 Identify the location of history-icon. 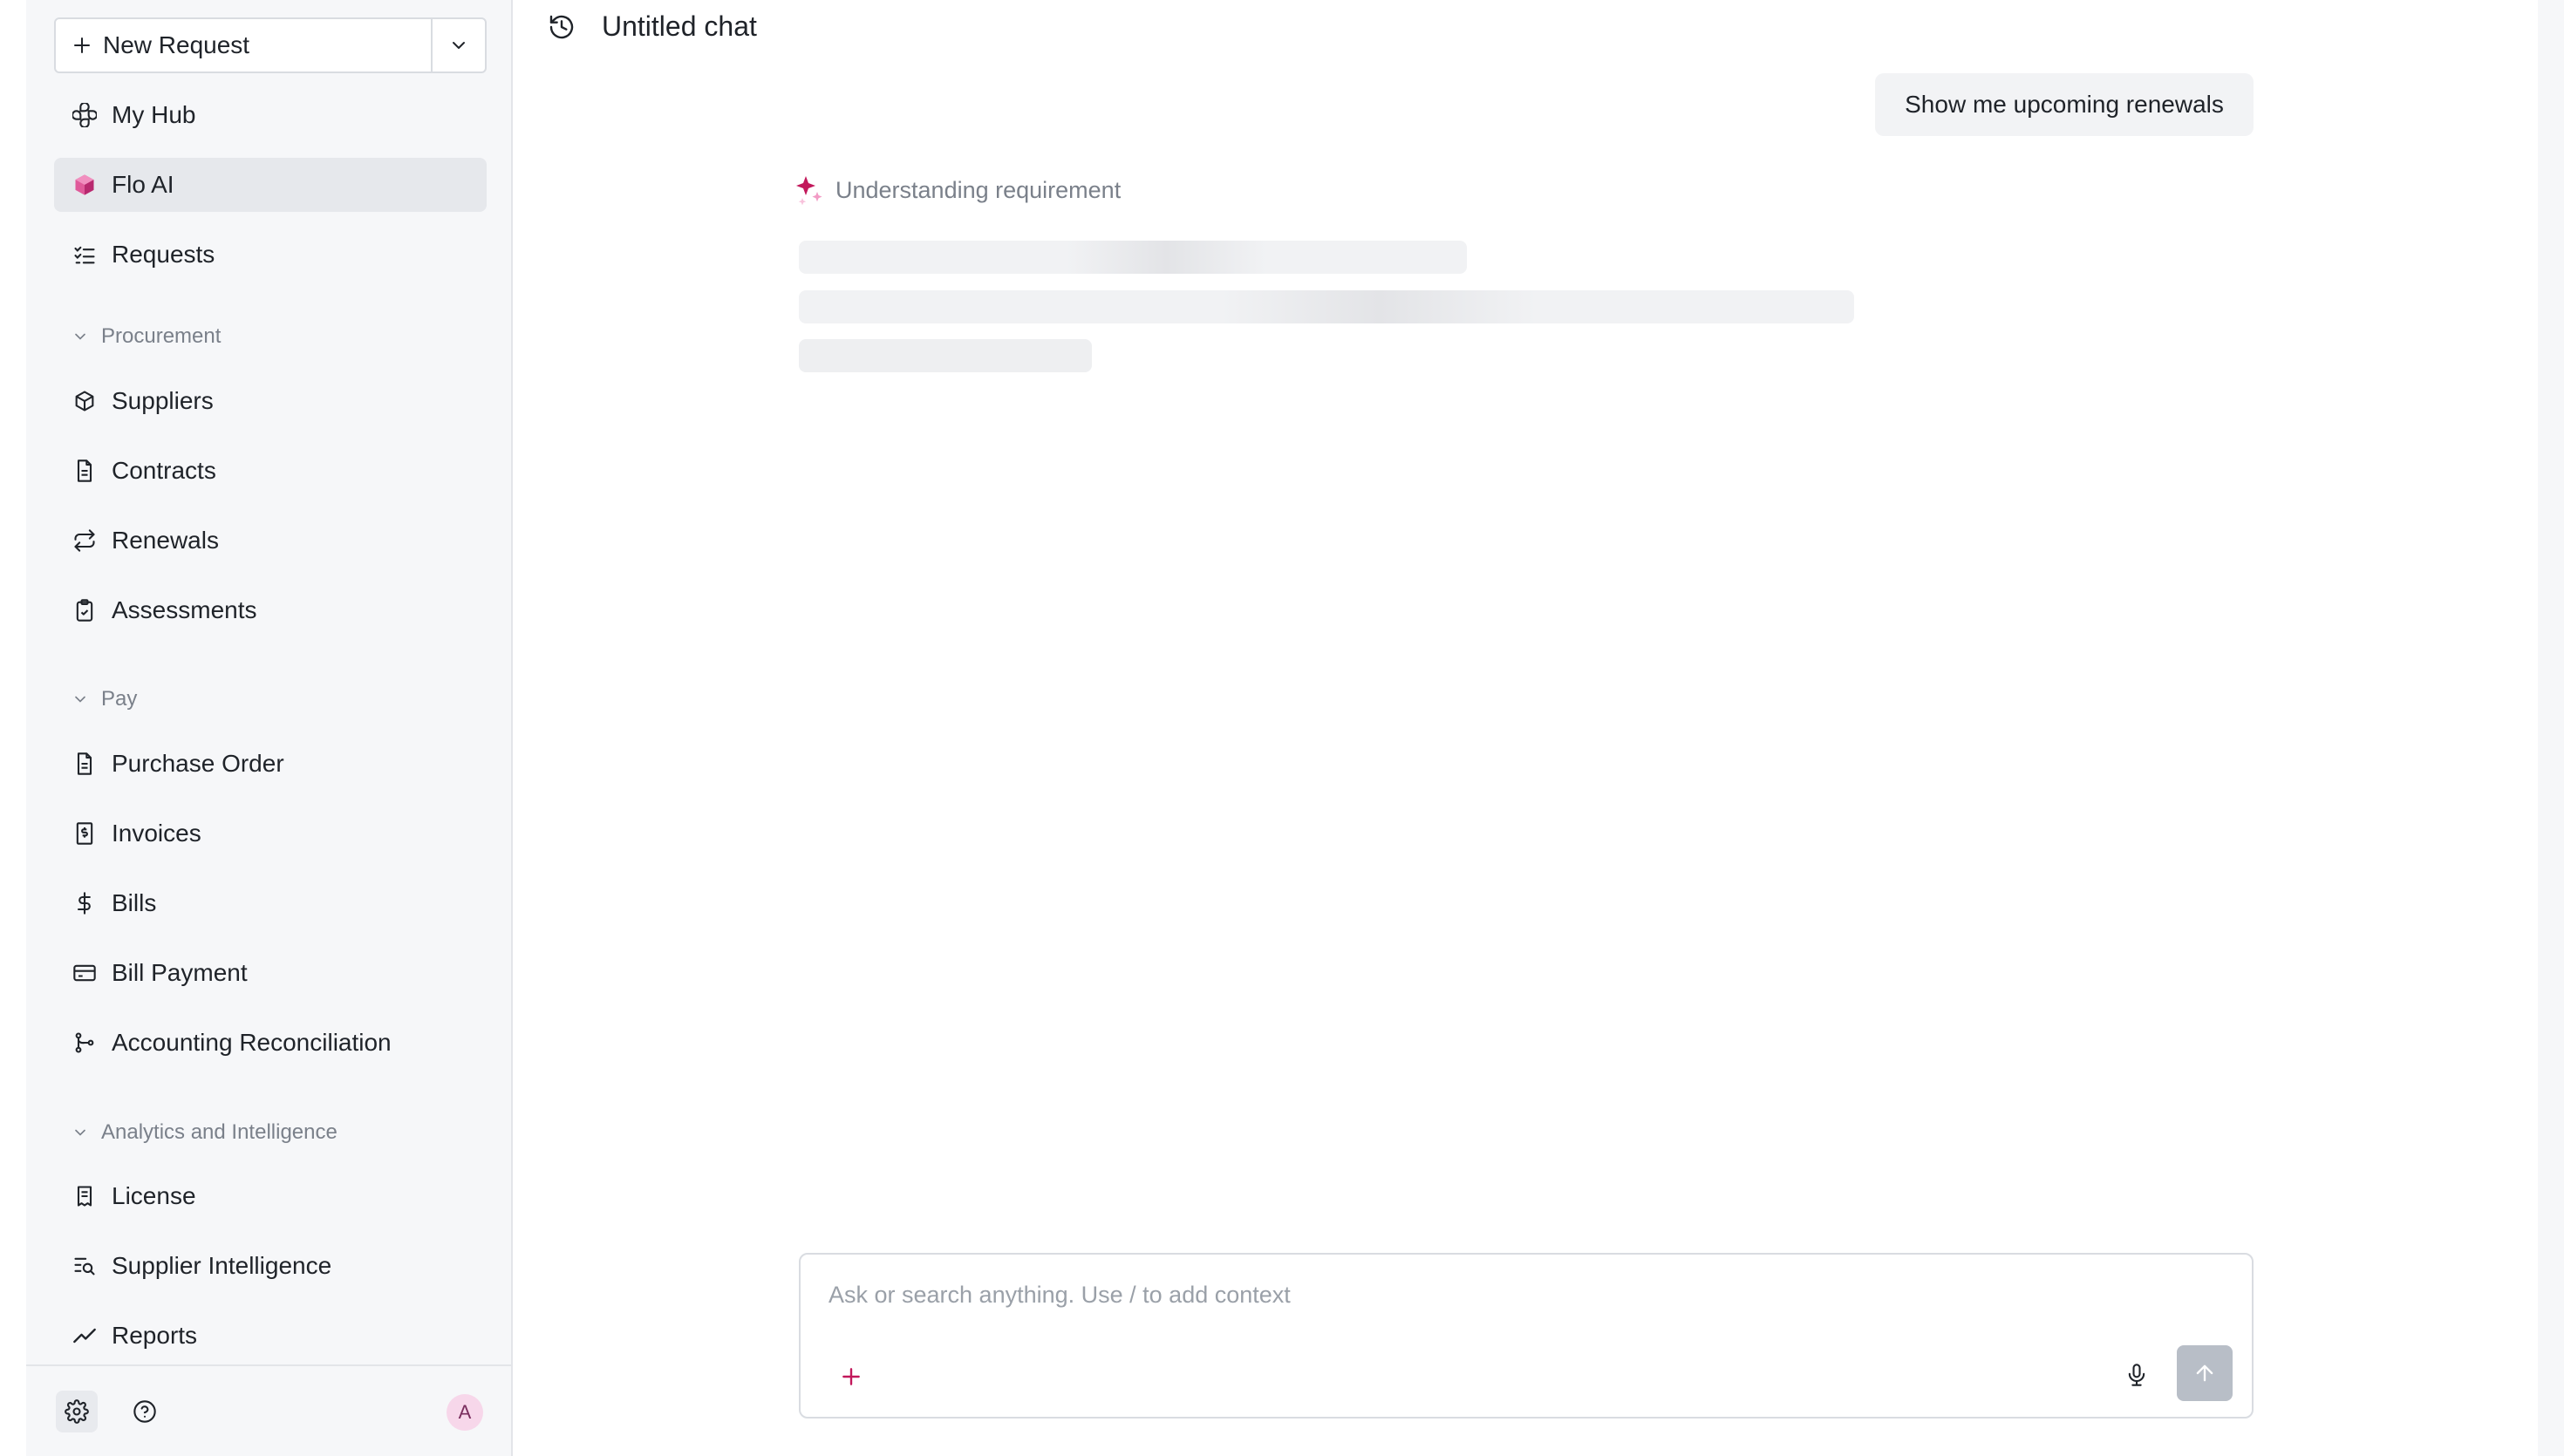
(561, 26).